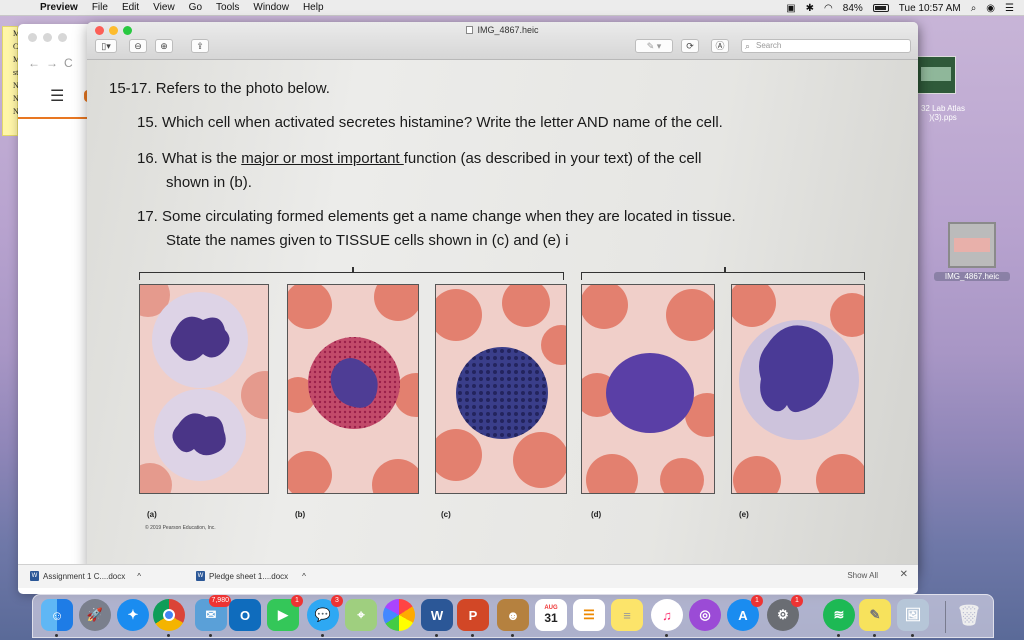 This screenshot has height=640, width=1024. What do you see at coordinates (748, 46) in the screenshot?
I see `search-icon: ⌕` at bounding box center [748, 46].